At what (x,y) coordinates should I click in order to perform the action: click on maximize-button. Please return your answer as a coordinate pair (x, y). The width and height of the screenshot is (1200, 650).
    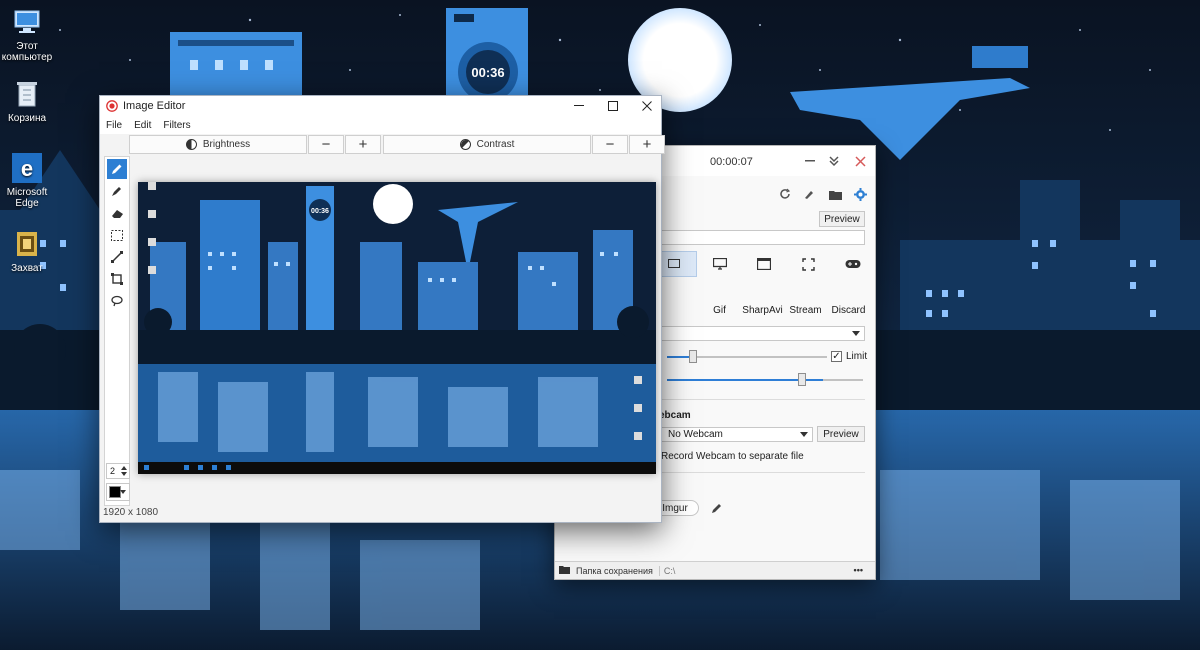
    Looking at the image, I should click on (613, 106).